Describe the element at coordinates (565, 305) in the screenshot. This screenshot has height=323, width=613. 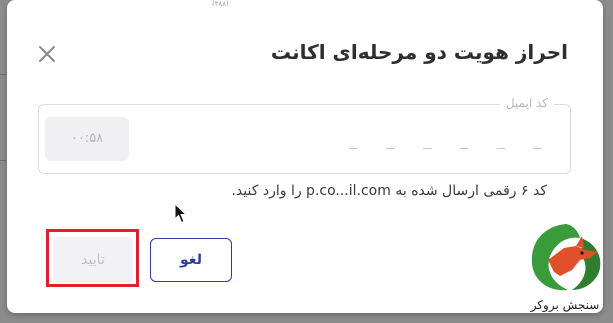
I see `watermark-text: سنجش بروکر` at that location.